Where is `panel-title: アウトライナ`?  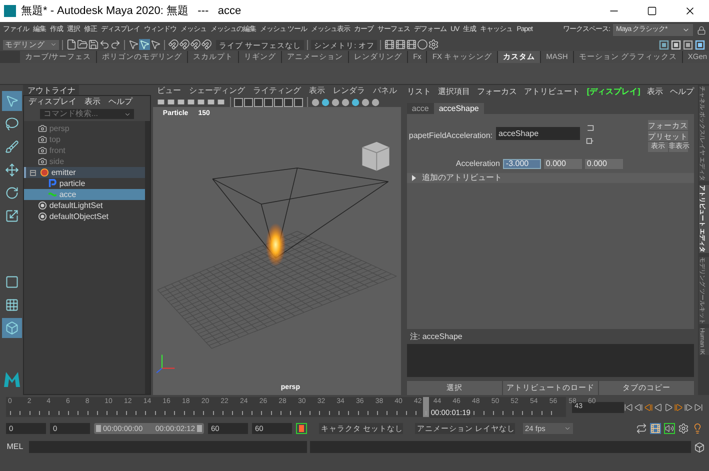
panel-title: アウトライナ is located at coordinates (51, 90).